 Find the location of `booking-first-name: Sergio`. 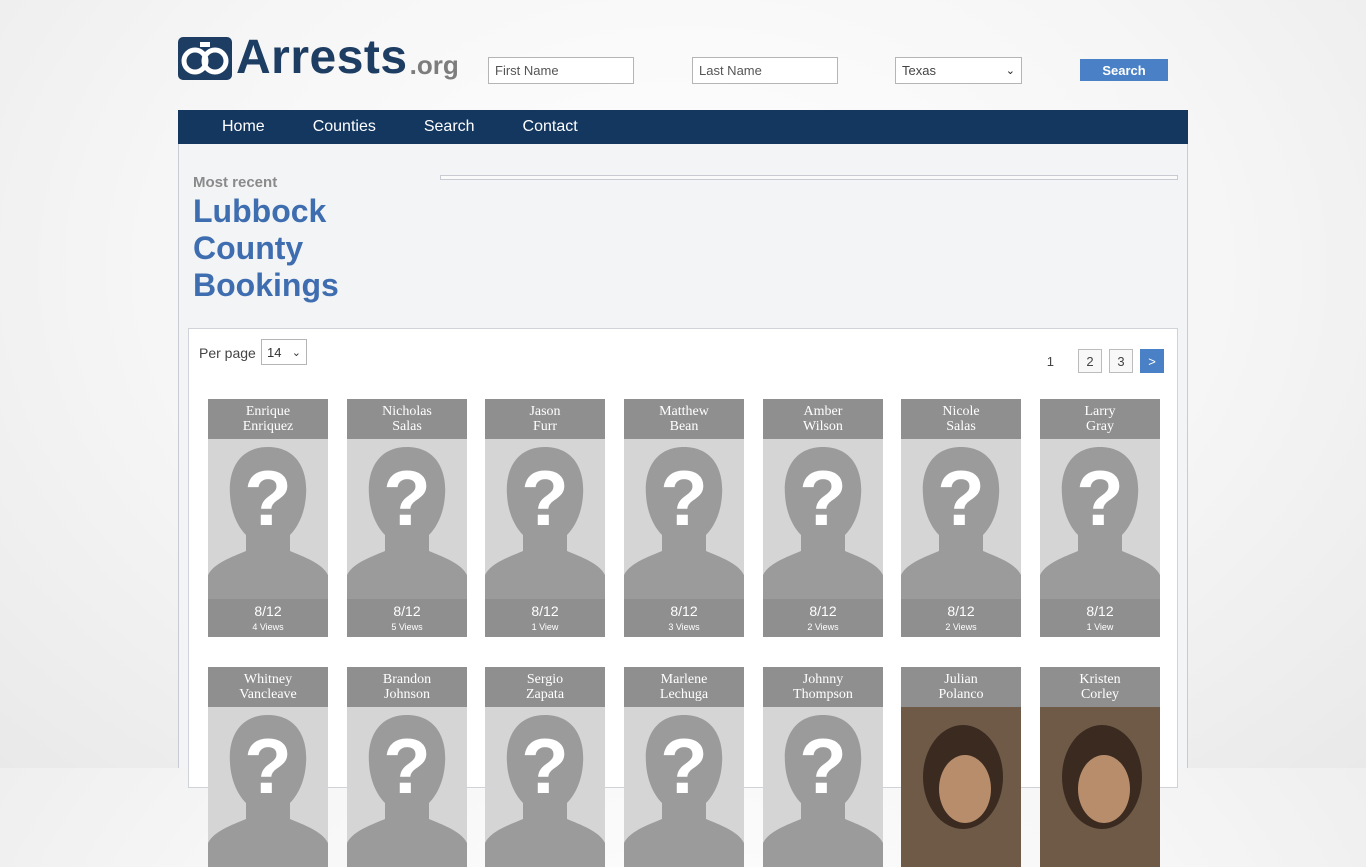

booking-first-name: Sergio is located at coordinates (545, 679).